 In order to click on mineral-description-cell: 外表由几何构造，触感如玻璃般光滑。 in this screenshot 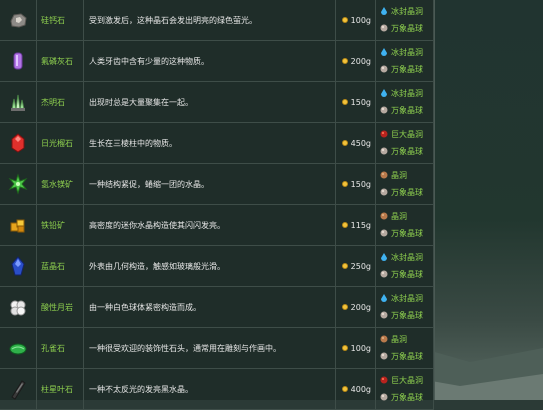, I will do `click(210, 266)`.